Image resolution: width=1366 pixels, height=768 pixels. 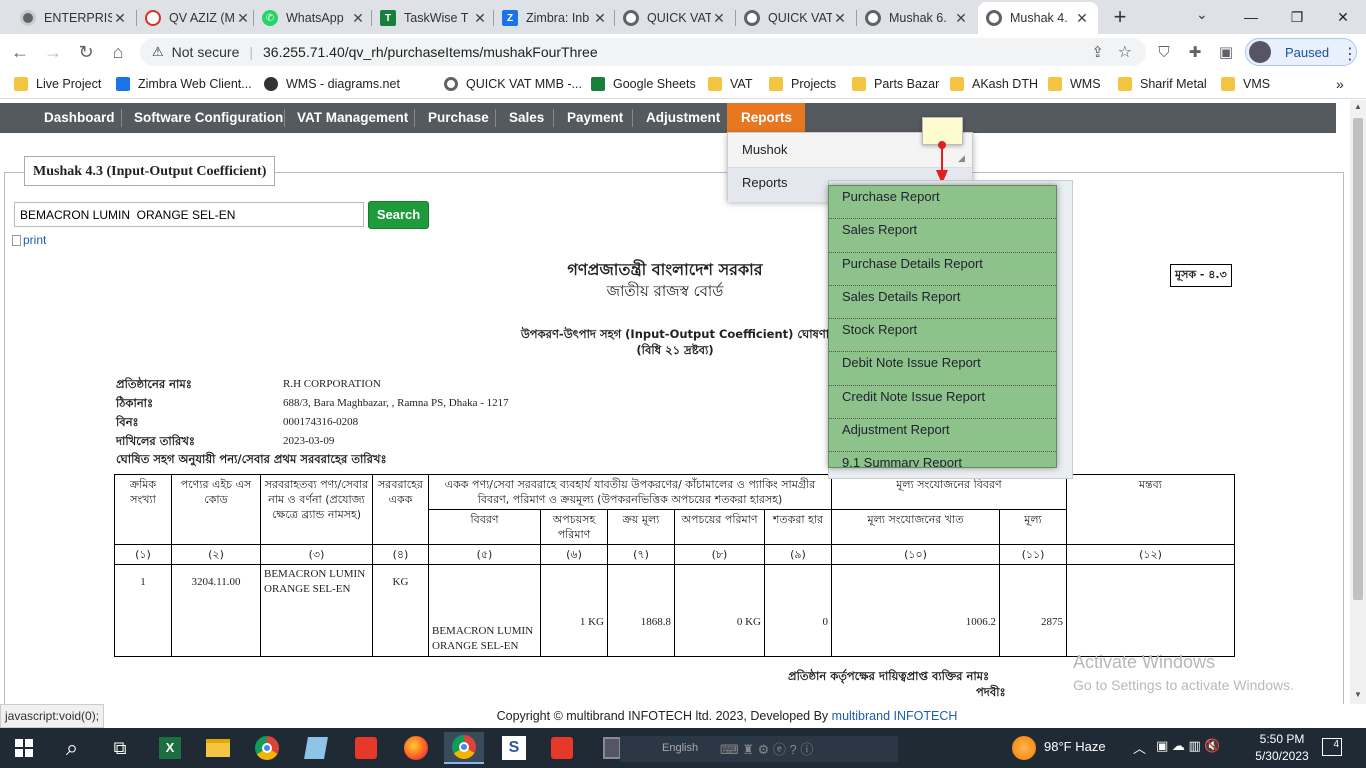 What do you see at coordinates (53, 52) in the screenshot?
I see `forward-arrow-icon: →` at bounding box center [53, 52].